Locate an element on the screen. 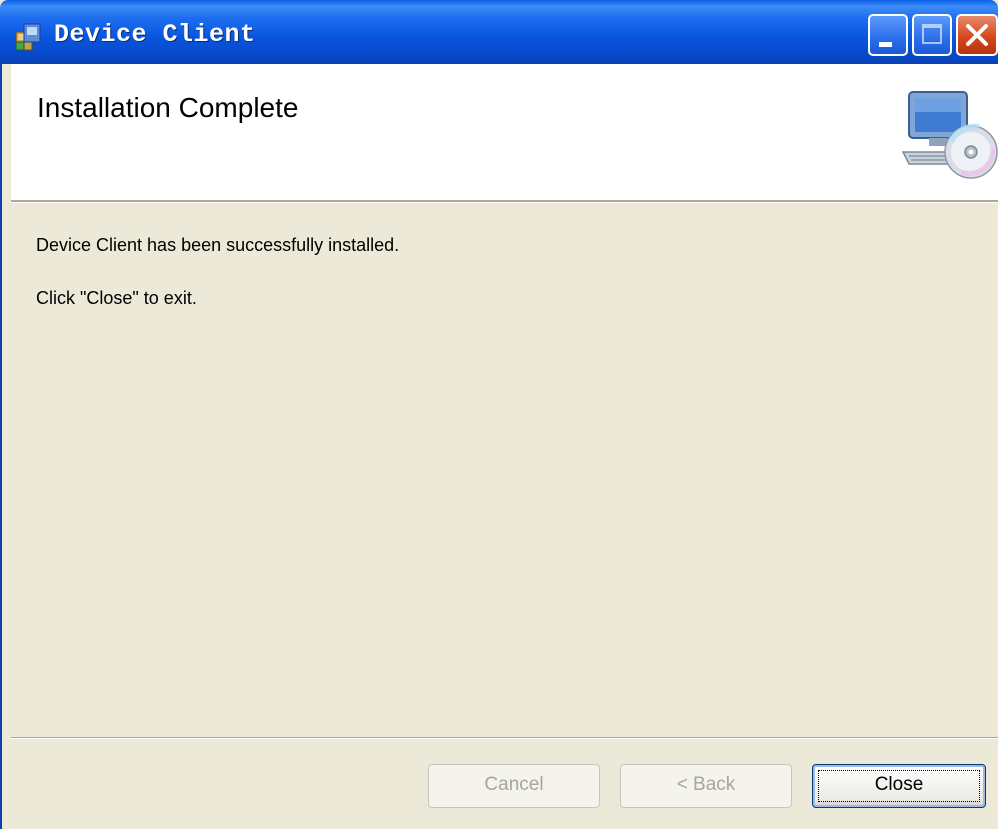 This screenshot has height=829, width=998. footer-divider is located at coordinates (504, 738).